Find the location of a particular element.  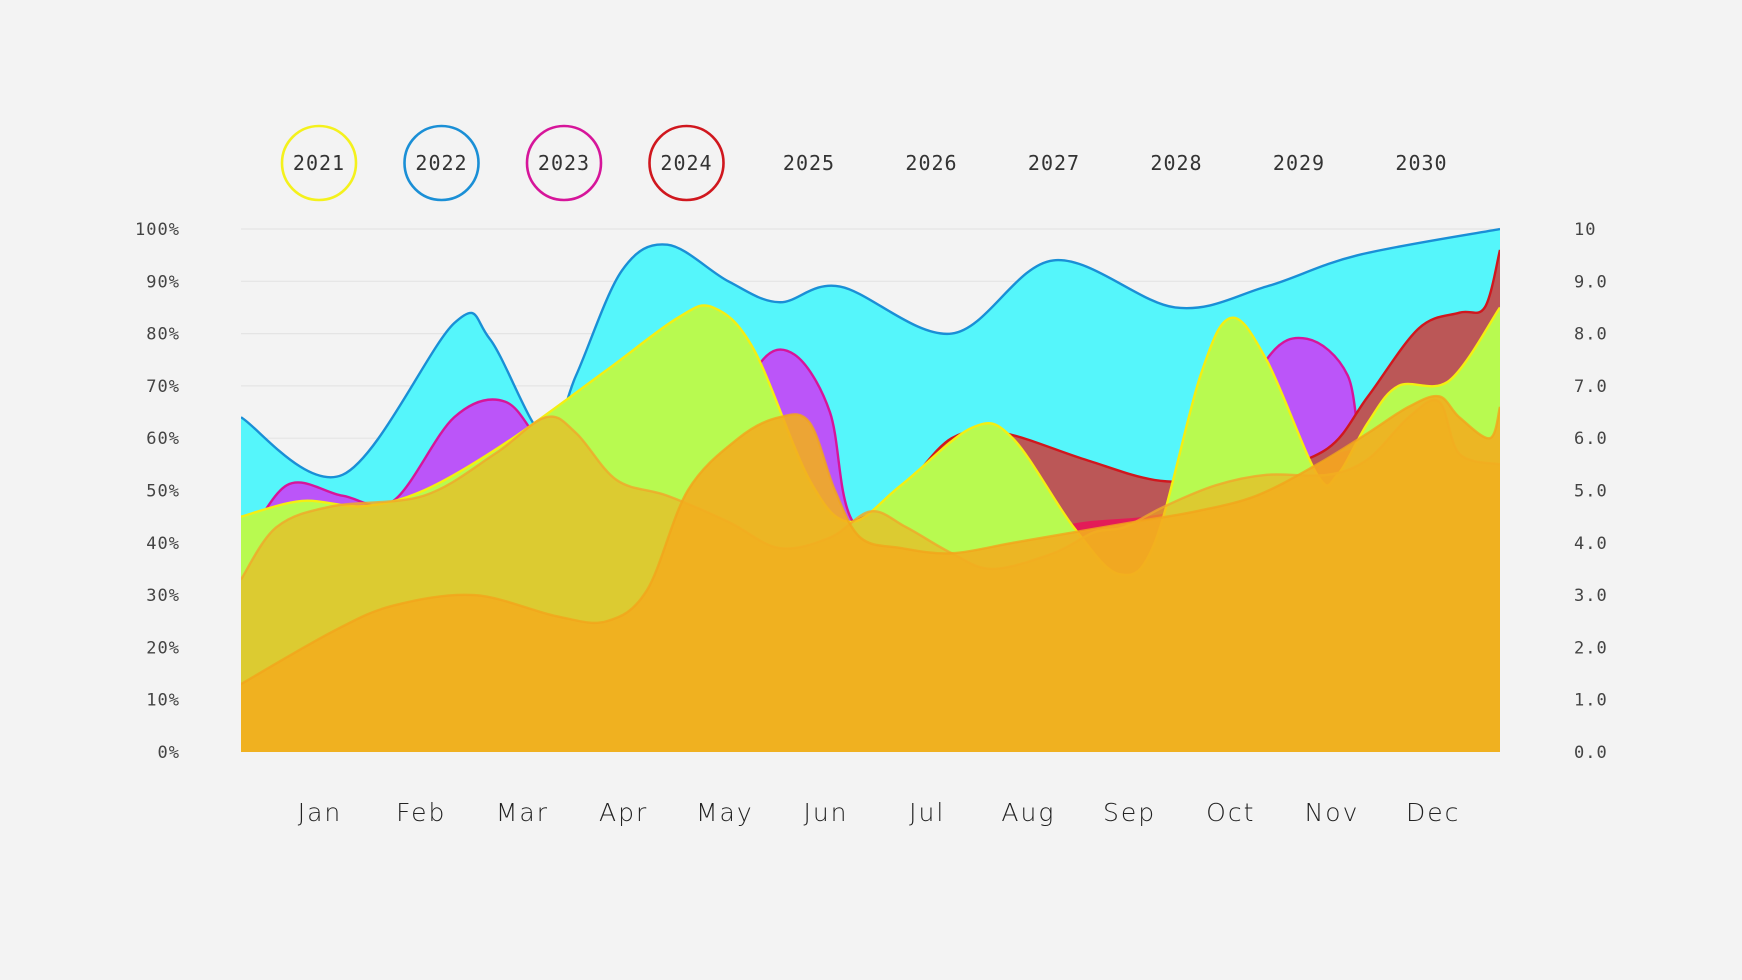

y-left-tick-label: 50% is located at coordinates (163, 492).